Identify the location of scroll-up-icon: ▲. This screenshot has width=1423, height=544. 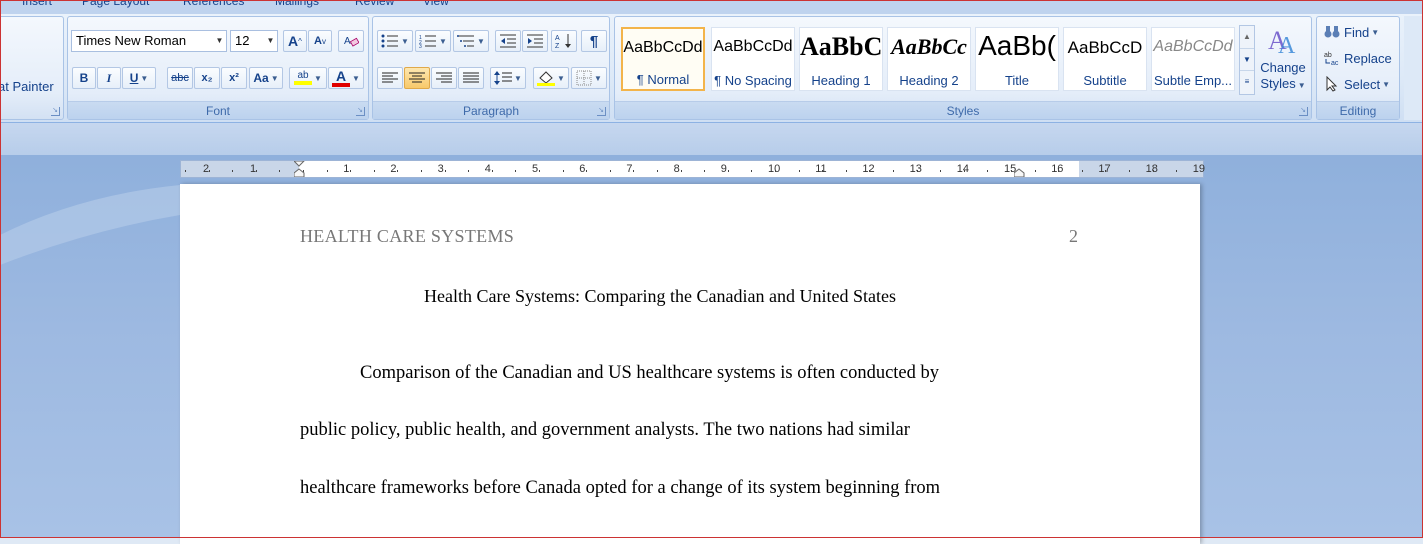
(1247, 37).